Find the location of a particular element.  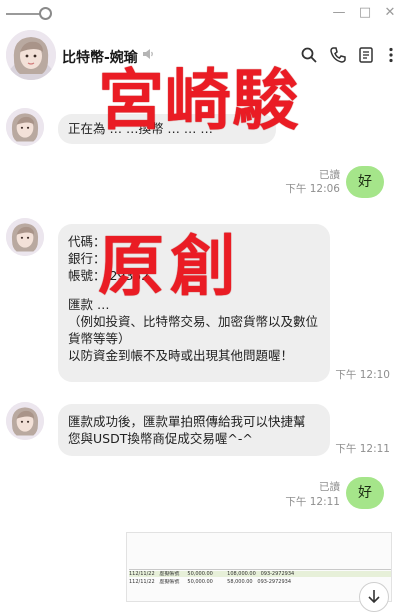

incoming-message-bubble: 匯款成功後，匯款單拍照傳給我可以快捷幫 您與USDT換幣商促成交易喔^-^ is located at coordinates (194, 430).